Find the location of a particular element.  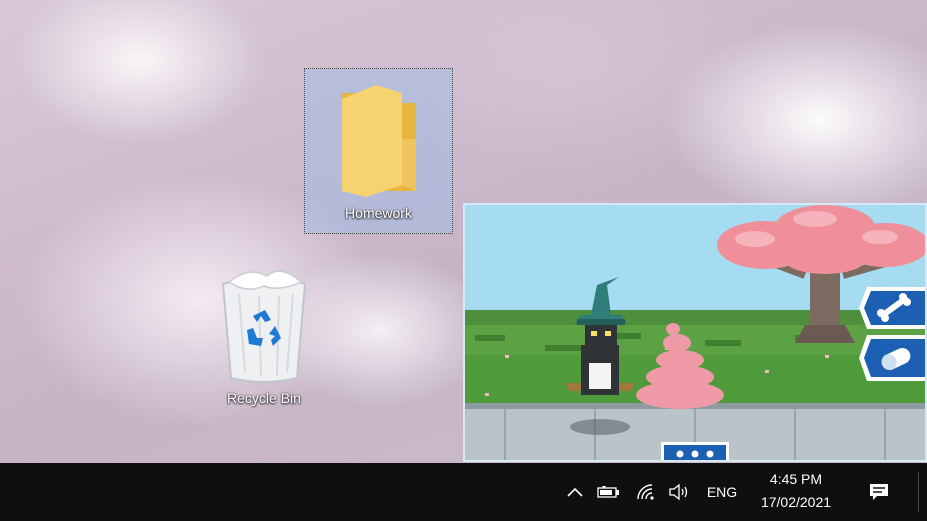

clock-time: 4:45 PM is located at coordinates (796, 479).